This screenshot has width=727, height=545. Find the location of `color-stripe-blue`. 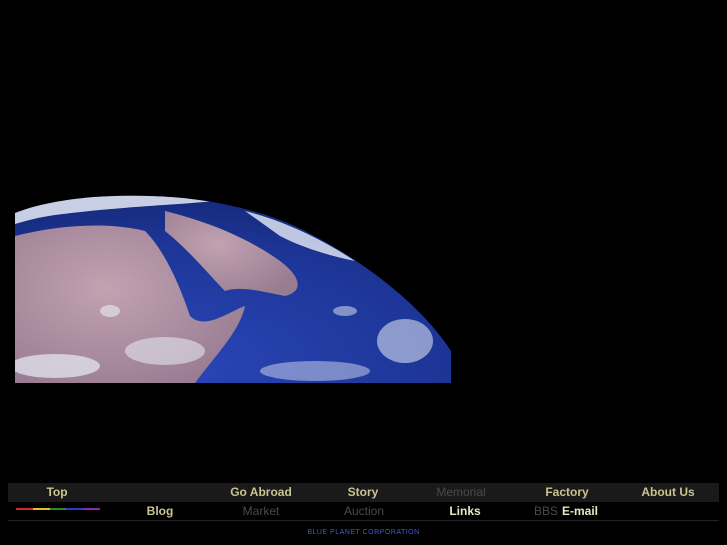

color-stripe-blue is located at coordinates (75, 509).